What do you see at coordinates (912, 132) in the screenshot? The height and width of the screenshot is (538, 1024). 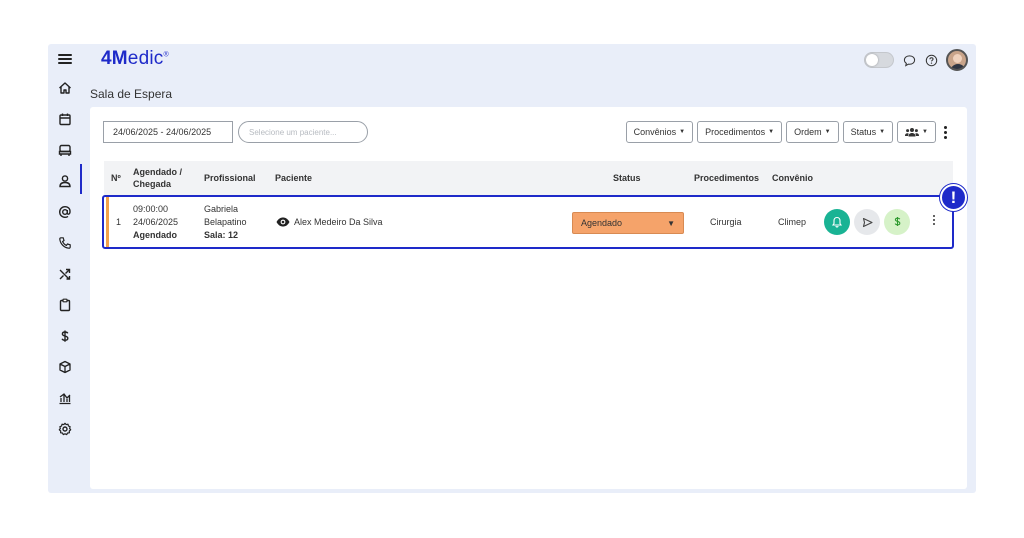 I see `users-icon` at bounding box center [912, 132].